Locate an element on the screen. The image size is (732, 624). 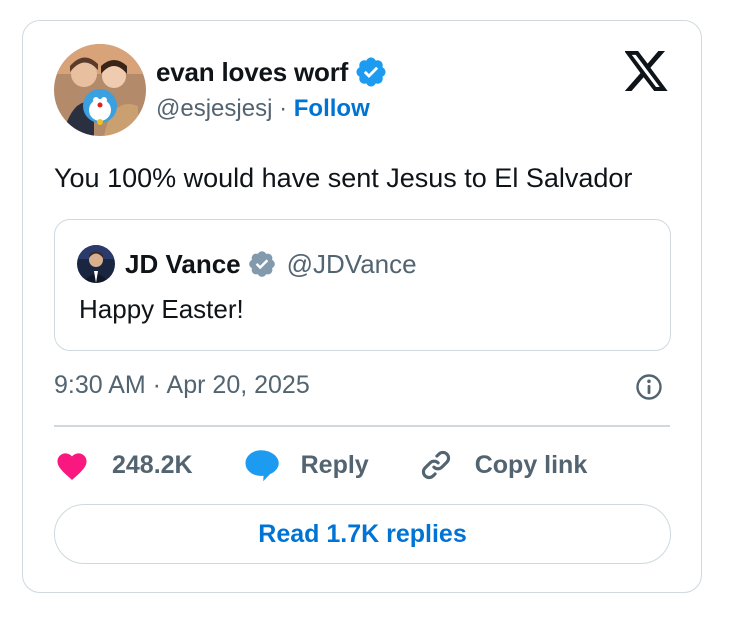
action-bar: 248.2K Reply Copy link is located at coordinates (345, 465).